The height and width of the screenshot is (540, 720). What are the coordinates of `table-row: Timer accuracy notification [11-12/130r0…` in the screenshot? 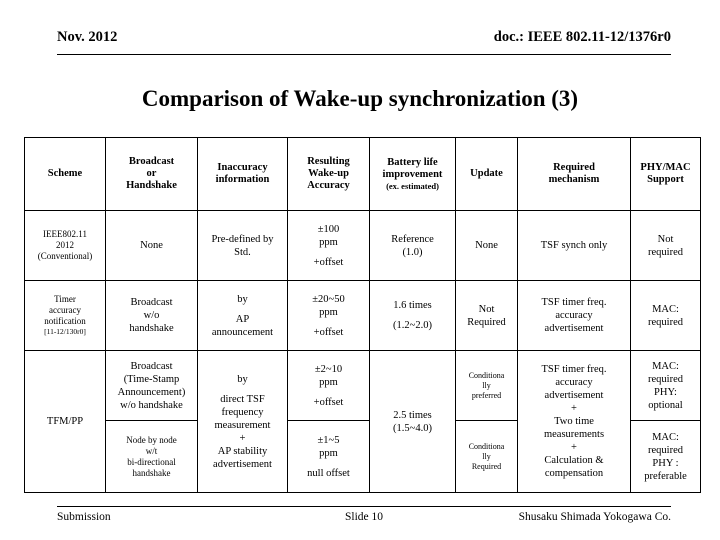 It's located at (362, 315).